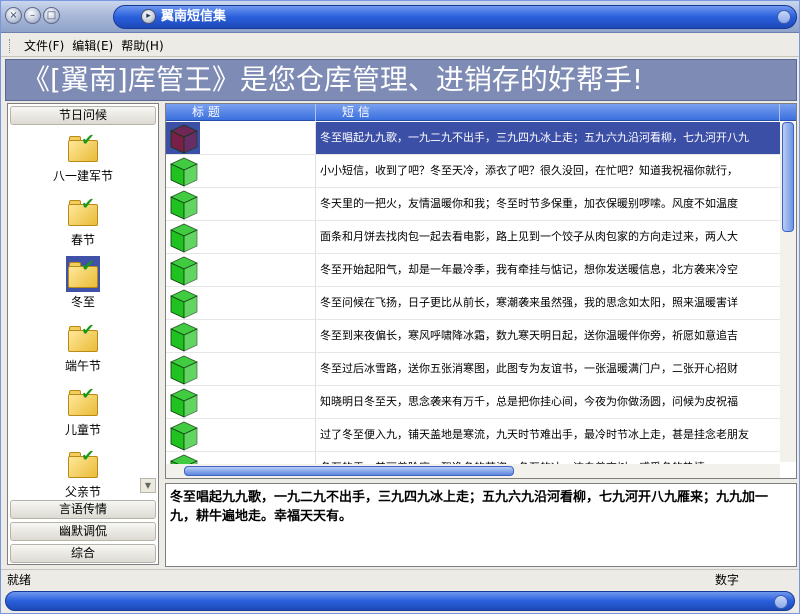 The width and height of the screenshot is (800, 614). I want to click on category-item-fathers-day: ✔ 父亲节, so click(83, 477).